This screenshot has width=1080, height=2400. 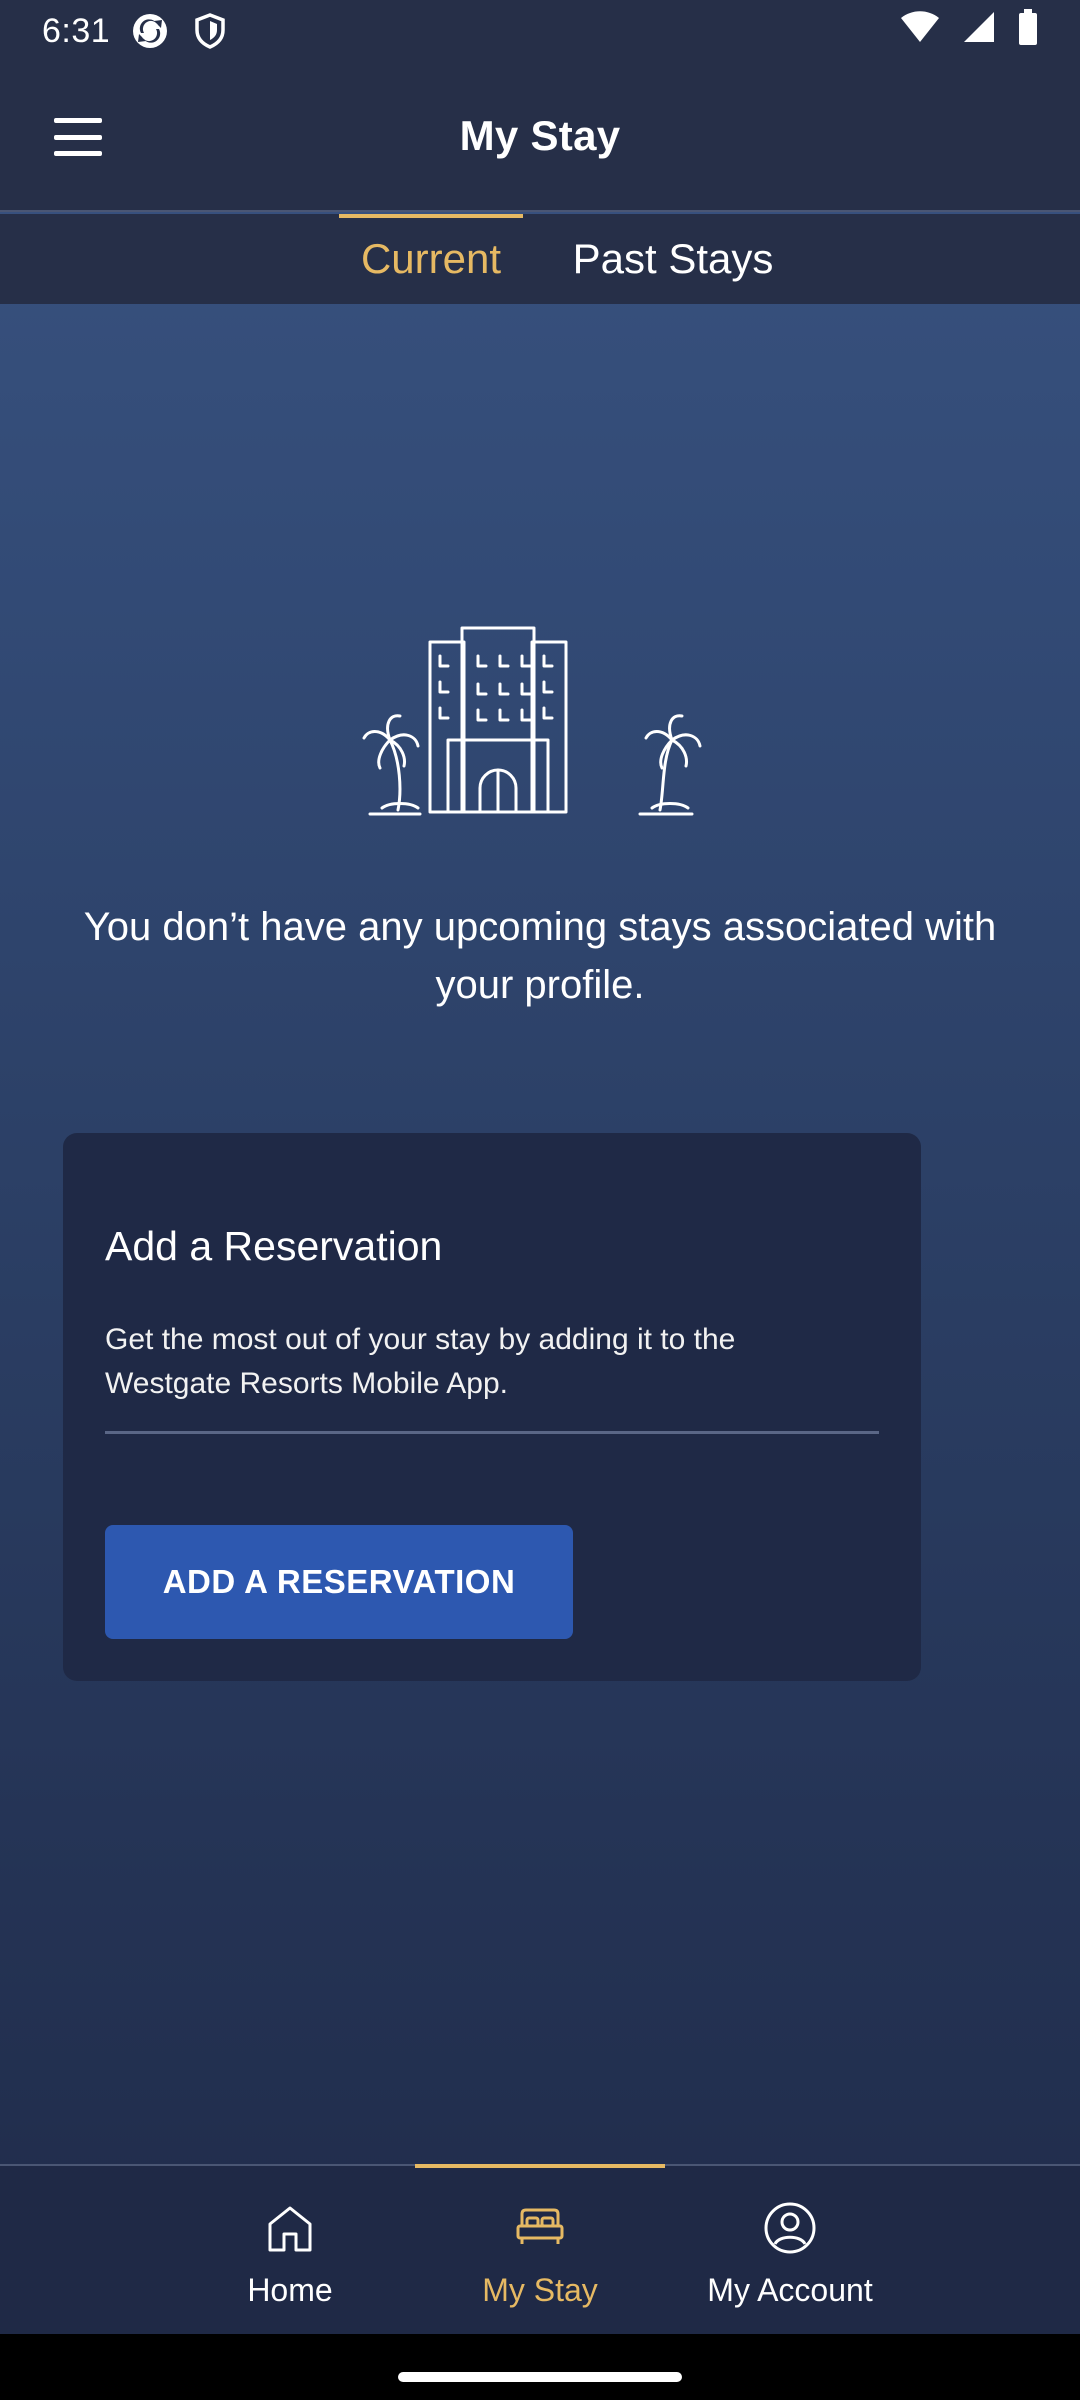 What do you see at coordinates (1028, 31) in the screenshot?
I see `battery-icon` at bounding box center [1028, 31].